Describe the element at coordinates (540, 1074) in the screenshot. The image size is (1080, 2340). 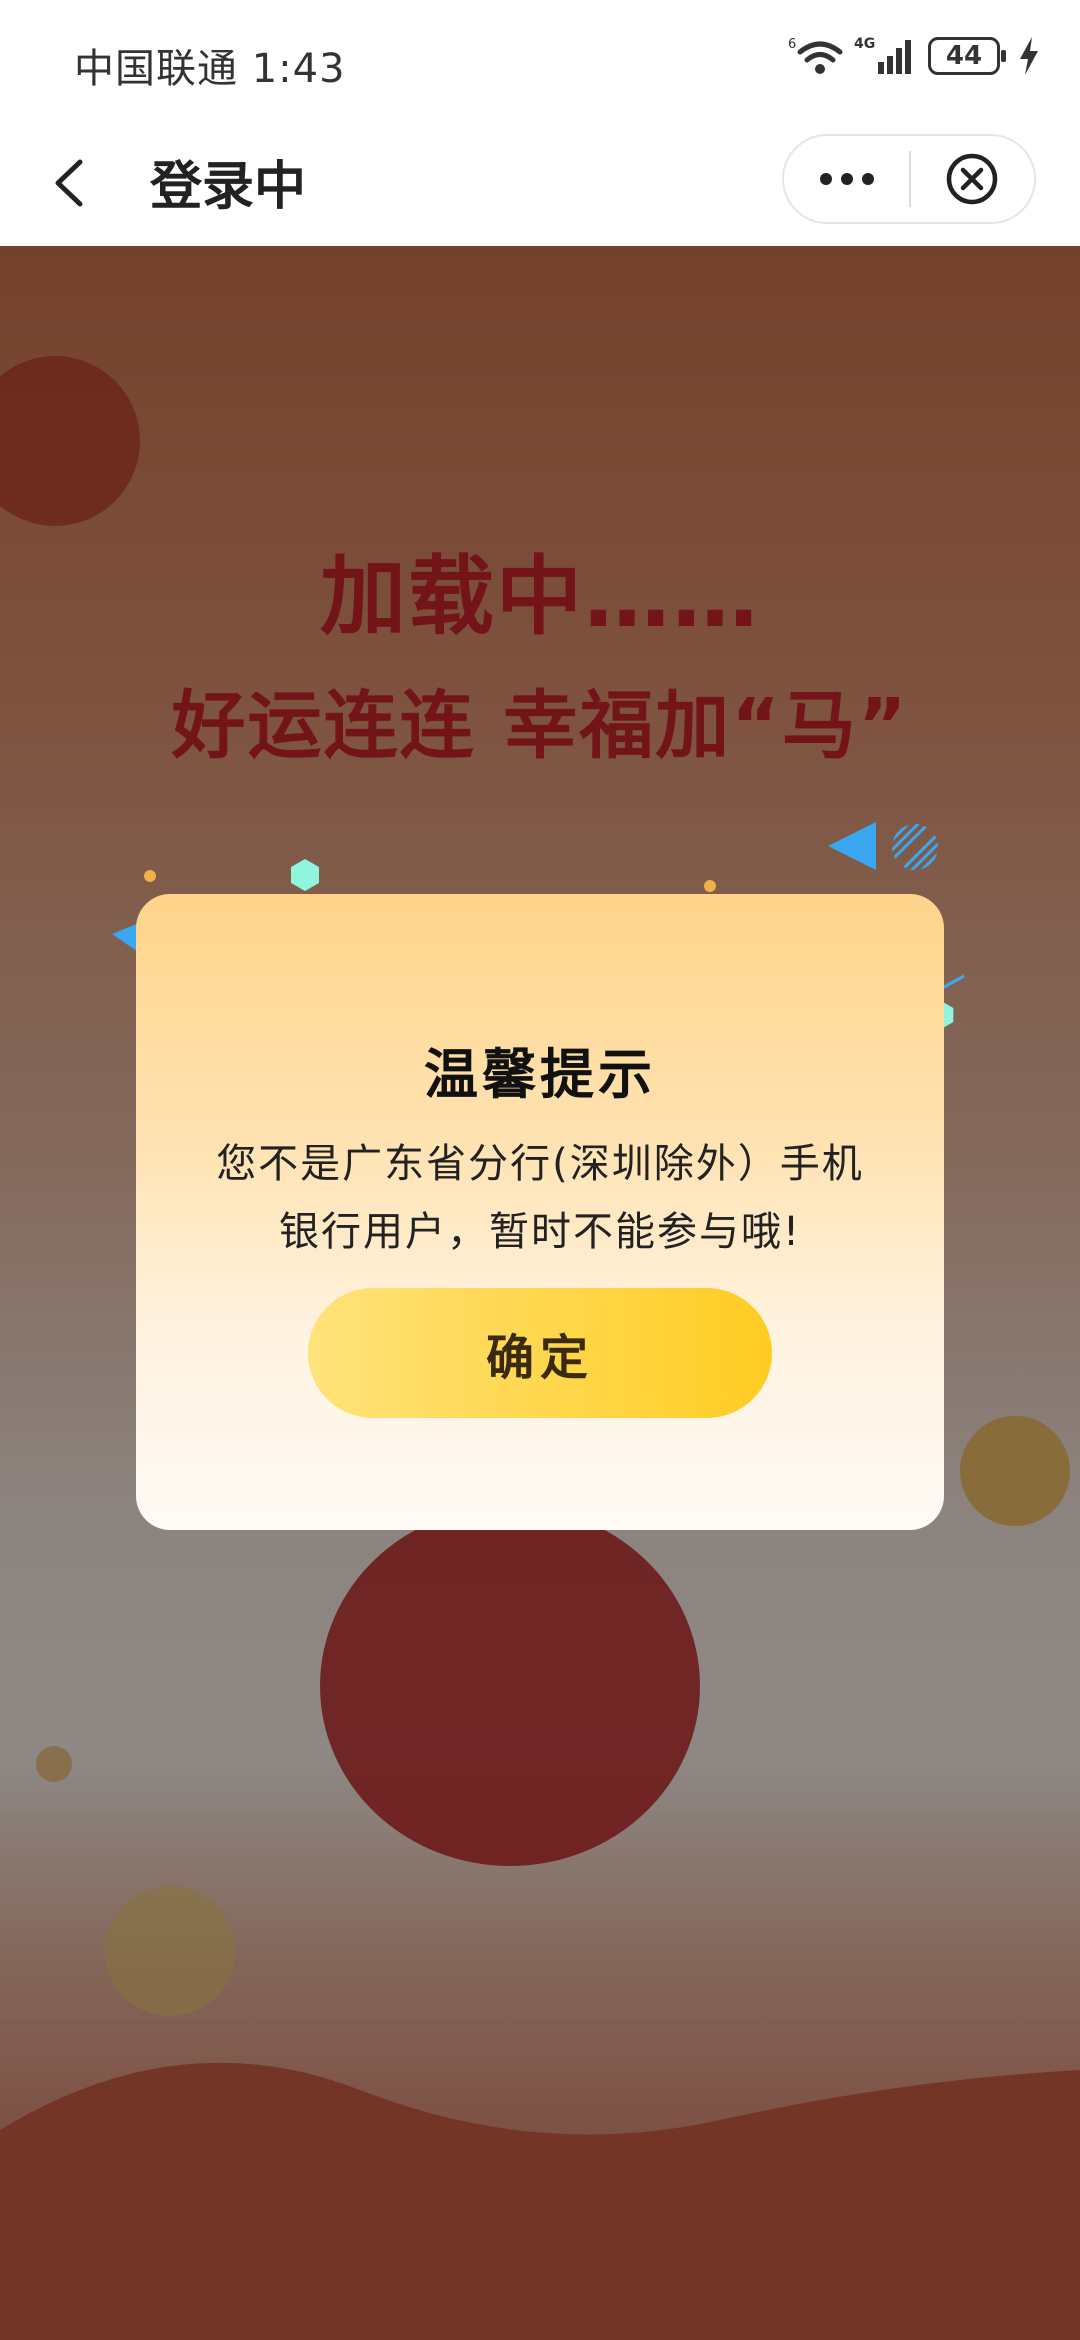
I see `dialog-title: 温馨提示` at that location.